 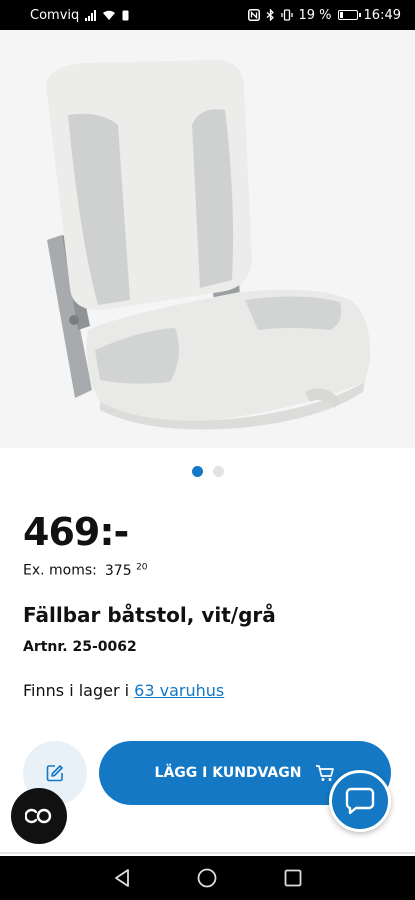 I want to click on article-number: Artnr. 25-0062, so click(x=80, y=647).